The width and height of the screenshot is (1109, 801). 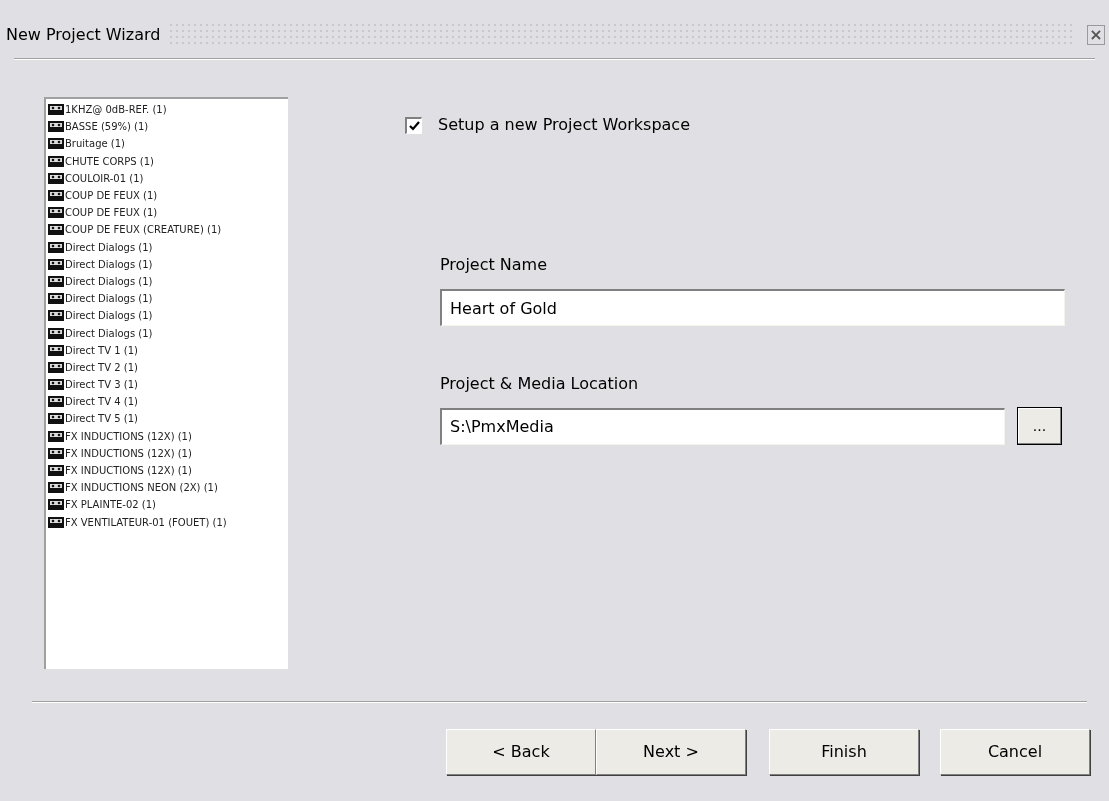 I want to click on list-item: FX VENTILATEUR-01 (FOUET) (1), so click(x=167, y=522).